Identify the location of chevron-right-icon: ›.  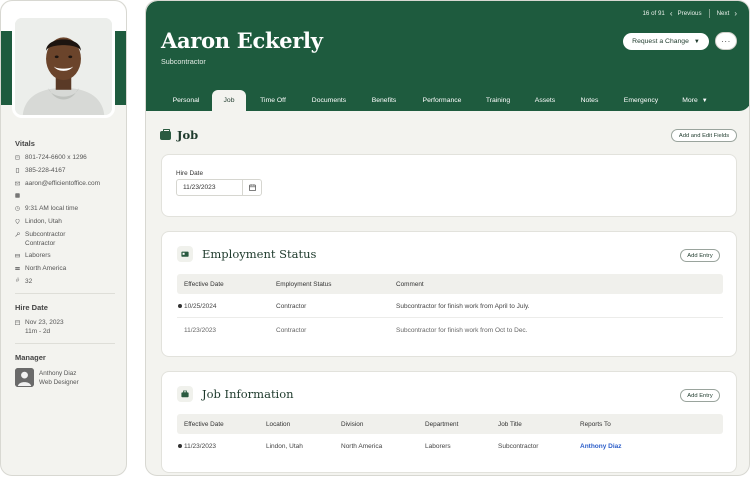
(735, 13).